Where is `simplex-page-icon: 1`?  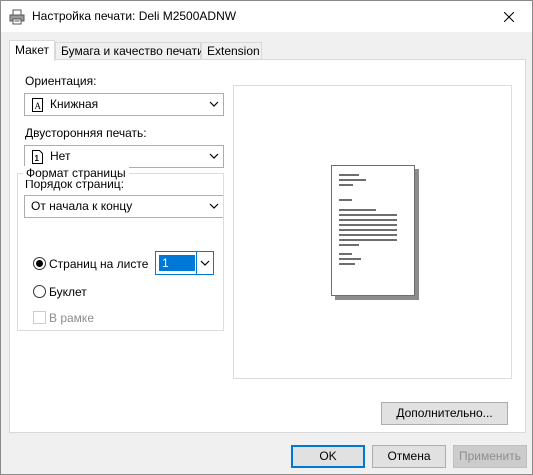 simplex-page-icon: 1 is located at coordinates (37, 157).